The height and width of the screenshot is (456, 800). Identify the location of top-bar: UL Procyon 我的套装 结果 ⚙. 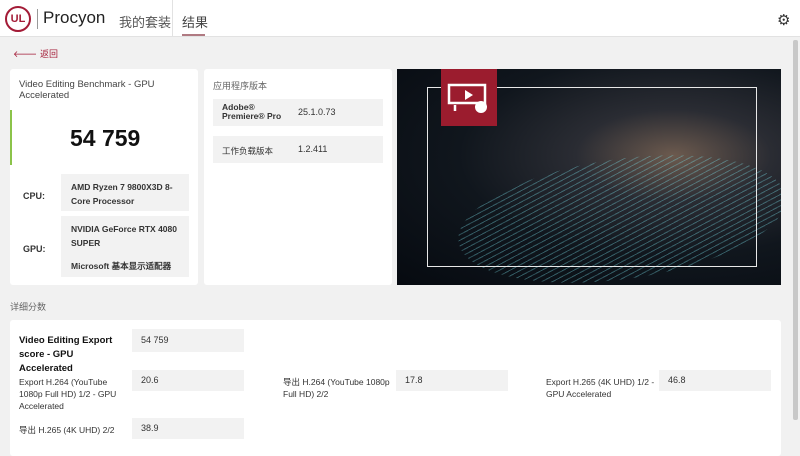
(400, 18).